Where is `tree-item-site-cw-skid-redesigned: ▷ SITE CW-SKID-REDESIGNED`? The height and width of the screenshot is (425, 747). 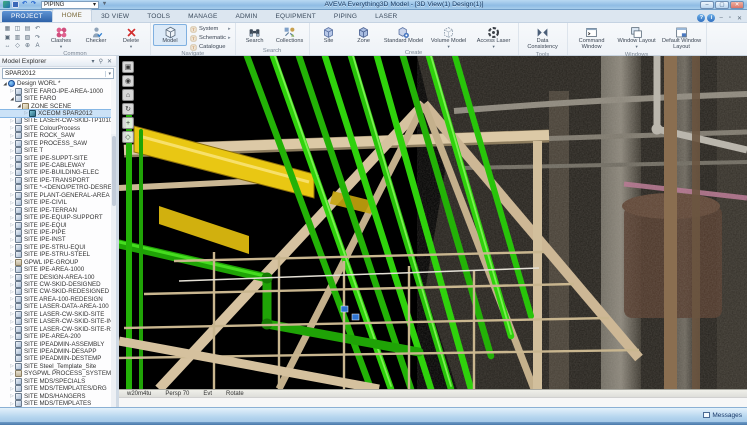 tree-item-site-cw-skid-redesigned: ▷ SITE CW-SKID-REDESIGNED is located at coordinates (55, 292).